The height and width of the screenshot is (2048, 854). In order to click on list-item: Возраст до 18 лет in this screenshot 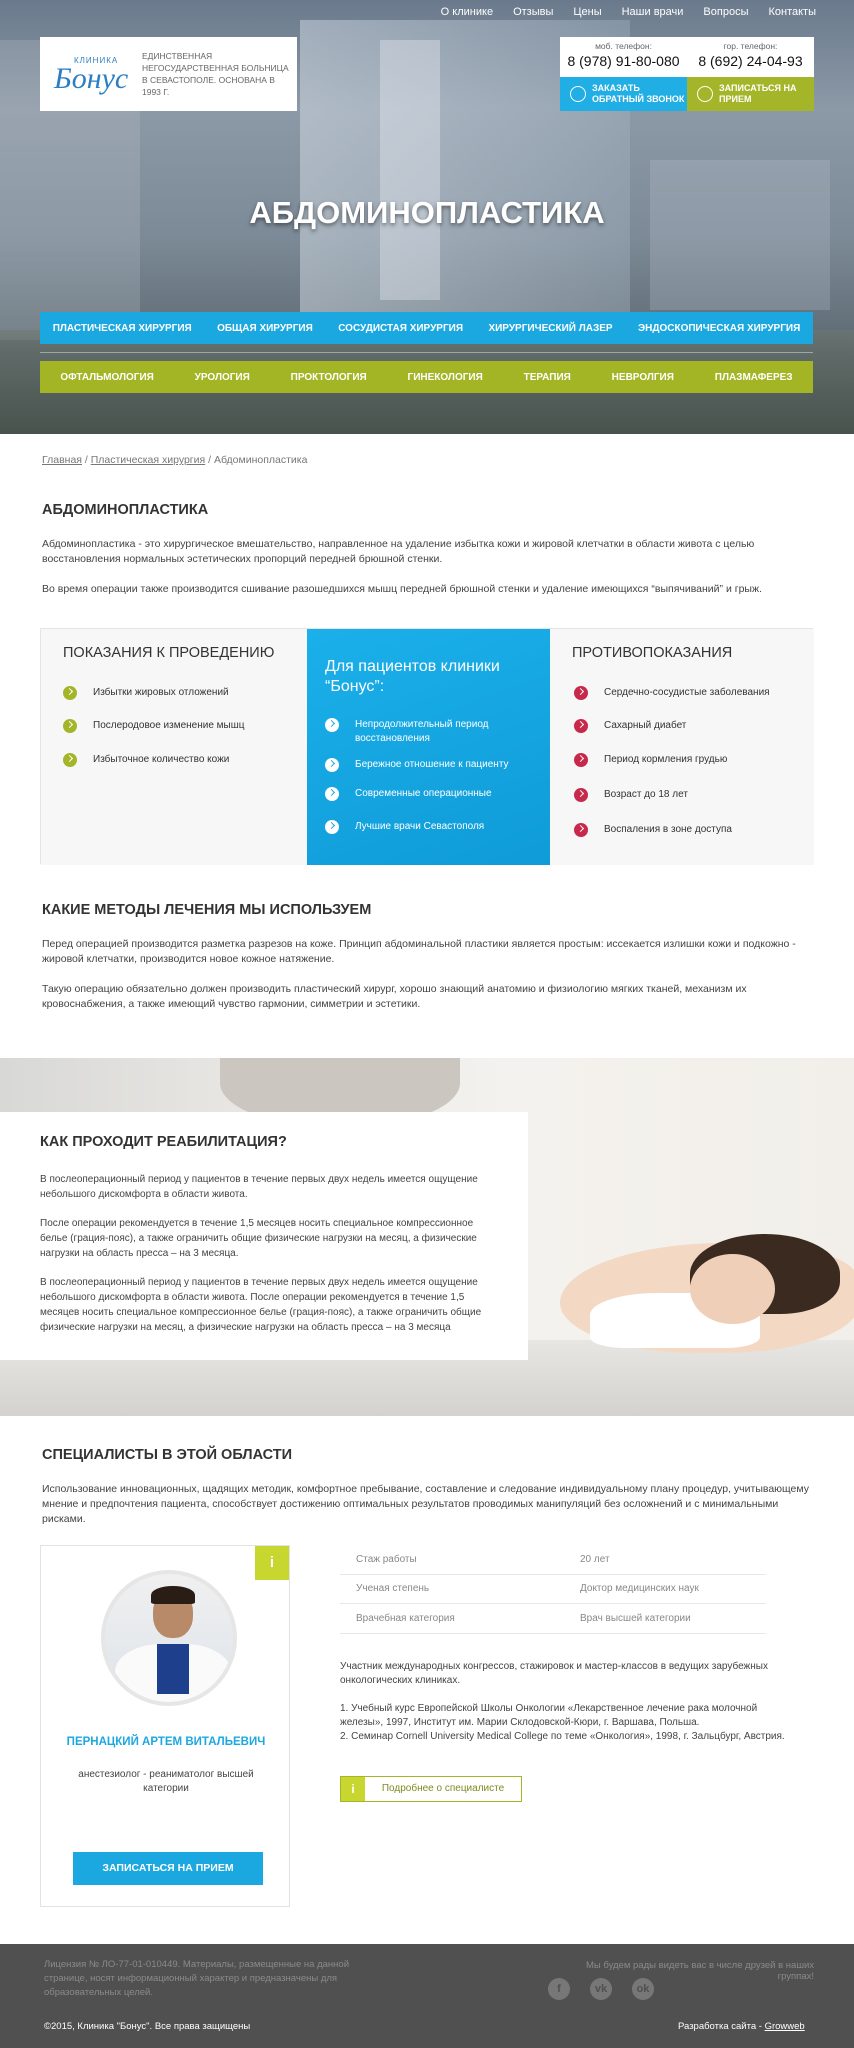, I will do `click(631, 795)`.